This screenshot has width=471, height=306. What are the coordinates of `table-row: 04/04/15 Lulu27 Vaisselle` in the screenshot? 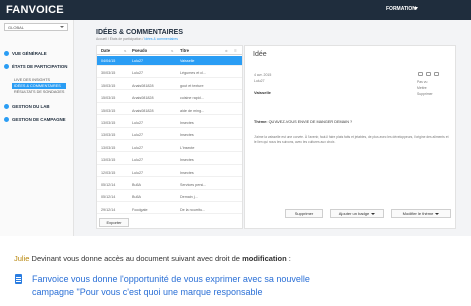 It's located at (169, 61).